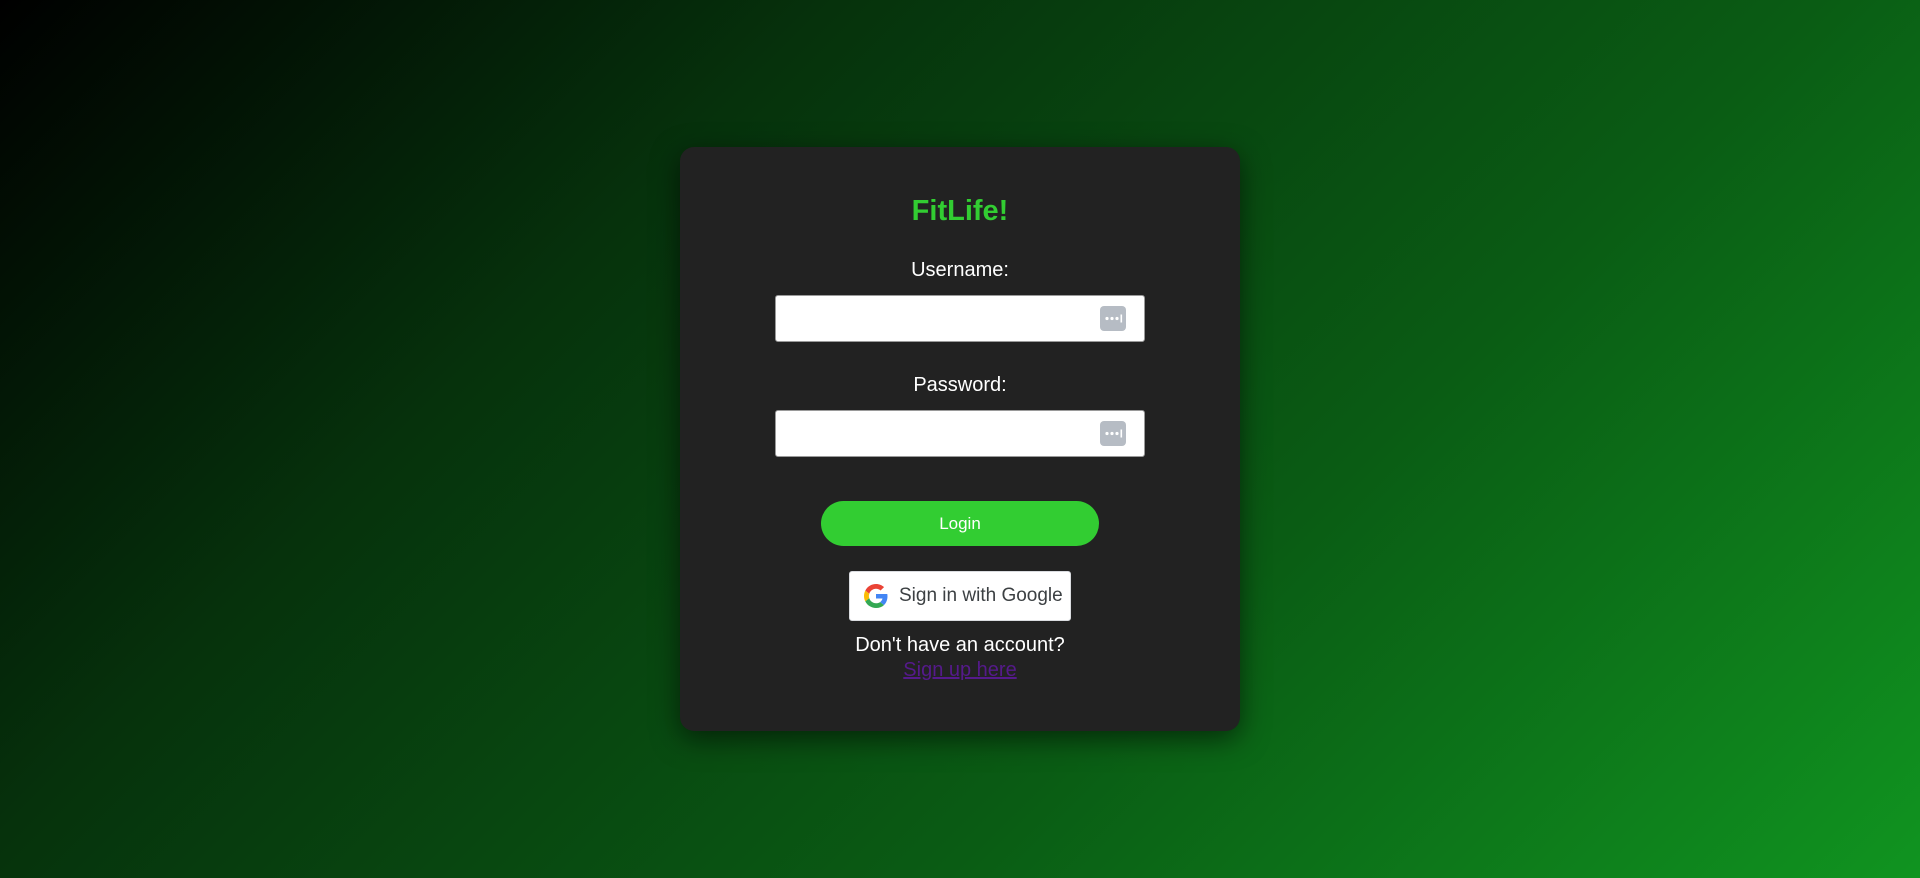 The width and height of the screenshot is (1920, 878). What do you see at coordinates (960, 270) in the screenshot?
I see `username-label: Username:` at bounding box center [960, 270].